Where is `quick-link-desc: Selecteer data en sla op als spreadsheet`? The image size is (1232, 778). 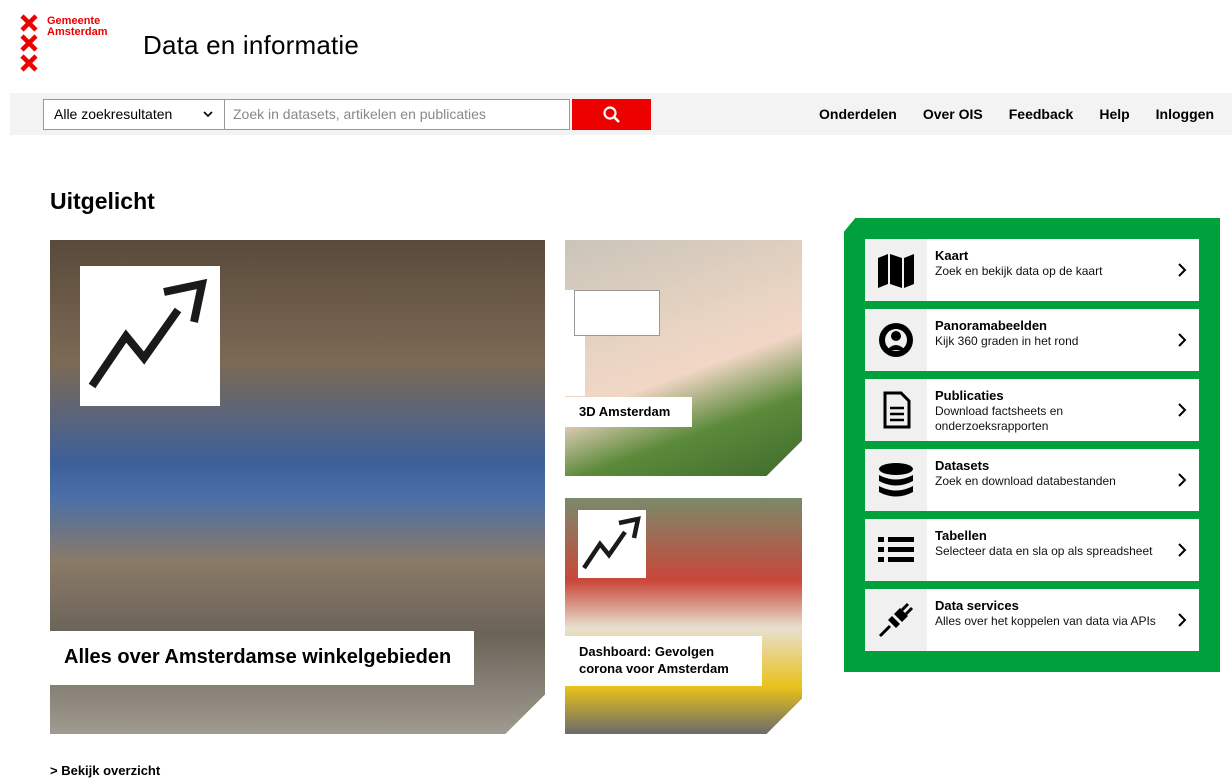 quick-link-desc: Selecteer data en sla op als spreadsheet is located at coordinates (1044, 551).